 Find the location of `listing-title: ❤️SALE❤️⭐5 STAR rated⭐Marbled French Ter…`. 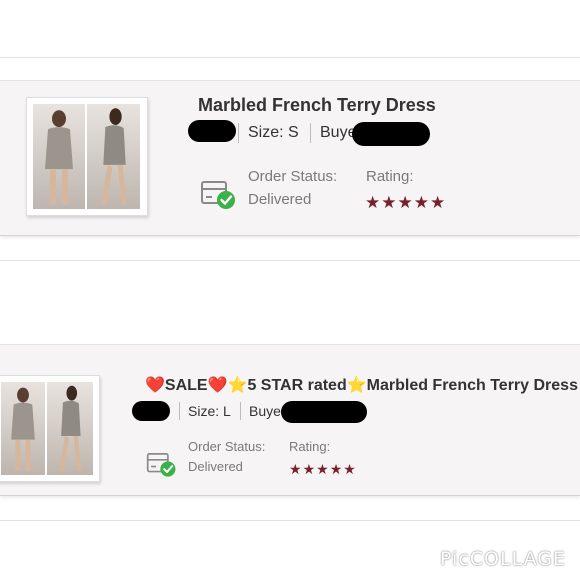

listing-title: ❤️SALE❤️⭐5 STAR rated⭐Marbled French Ter… is located at coordinates (361, 385).